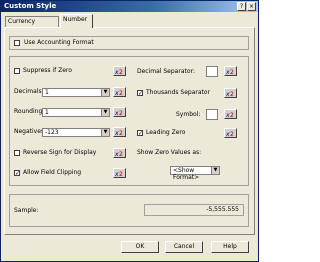 This screenshot has width=320, height=262. I want to click on symbol-formula-button: x2, so click(230, 114).